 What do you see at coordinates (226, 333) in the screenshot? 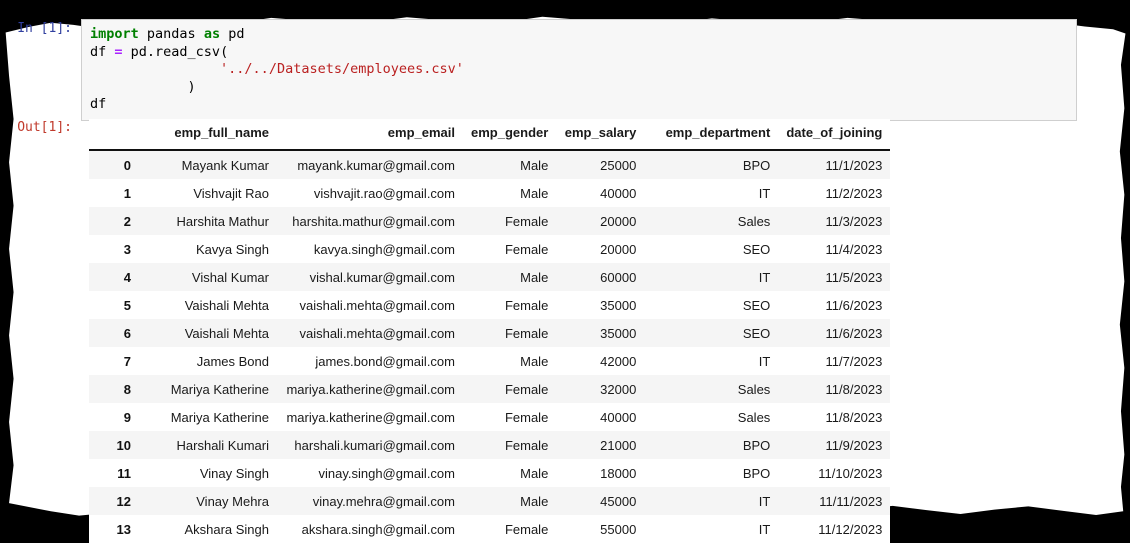
I see `cell-emp-full-name: Vaishali Mehta` at bounding box center [226, 333].